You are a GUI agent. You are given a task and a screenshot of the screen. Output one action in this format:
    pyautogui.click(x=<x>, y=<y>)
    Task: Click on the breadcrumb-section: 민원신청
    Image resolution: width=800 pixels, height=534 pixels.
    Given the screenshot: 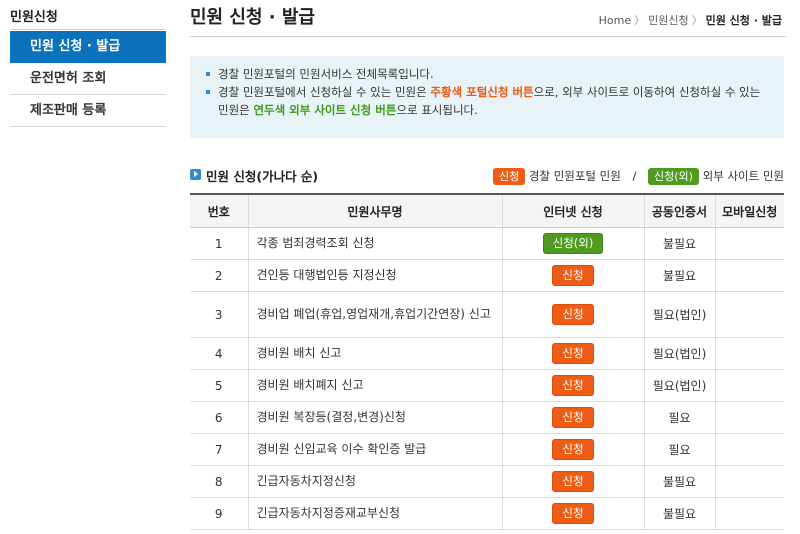 What is the action you would take?
    pyautogui.click(x=668, y=20)
    